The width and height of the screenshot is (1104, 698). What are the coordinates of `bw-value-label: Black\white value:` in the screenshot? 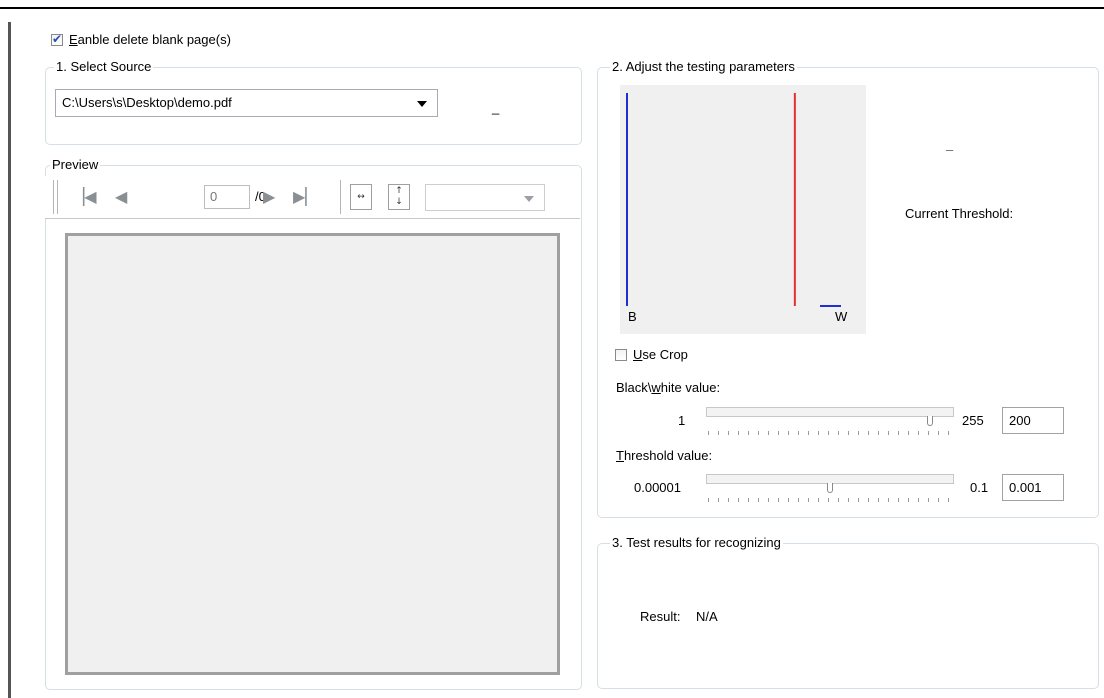 It's located at (668, 387).